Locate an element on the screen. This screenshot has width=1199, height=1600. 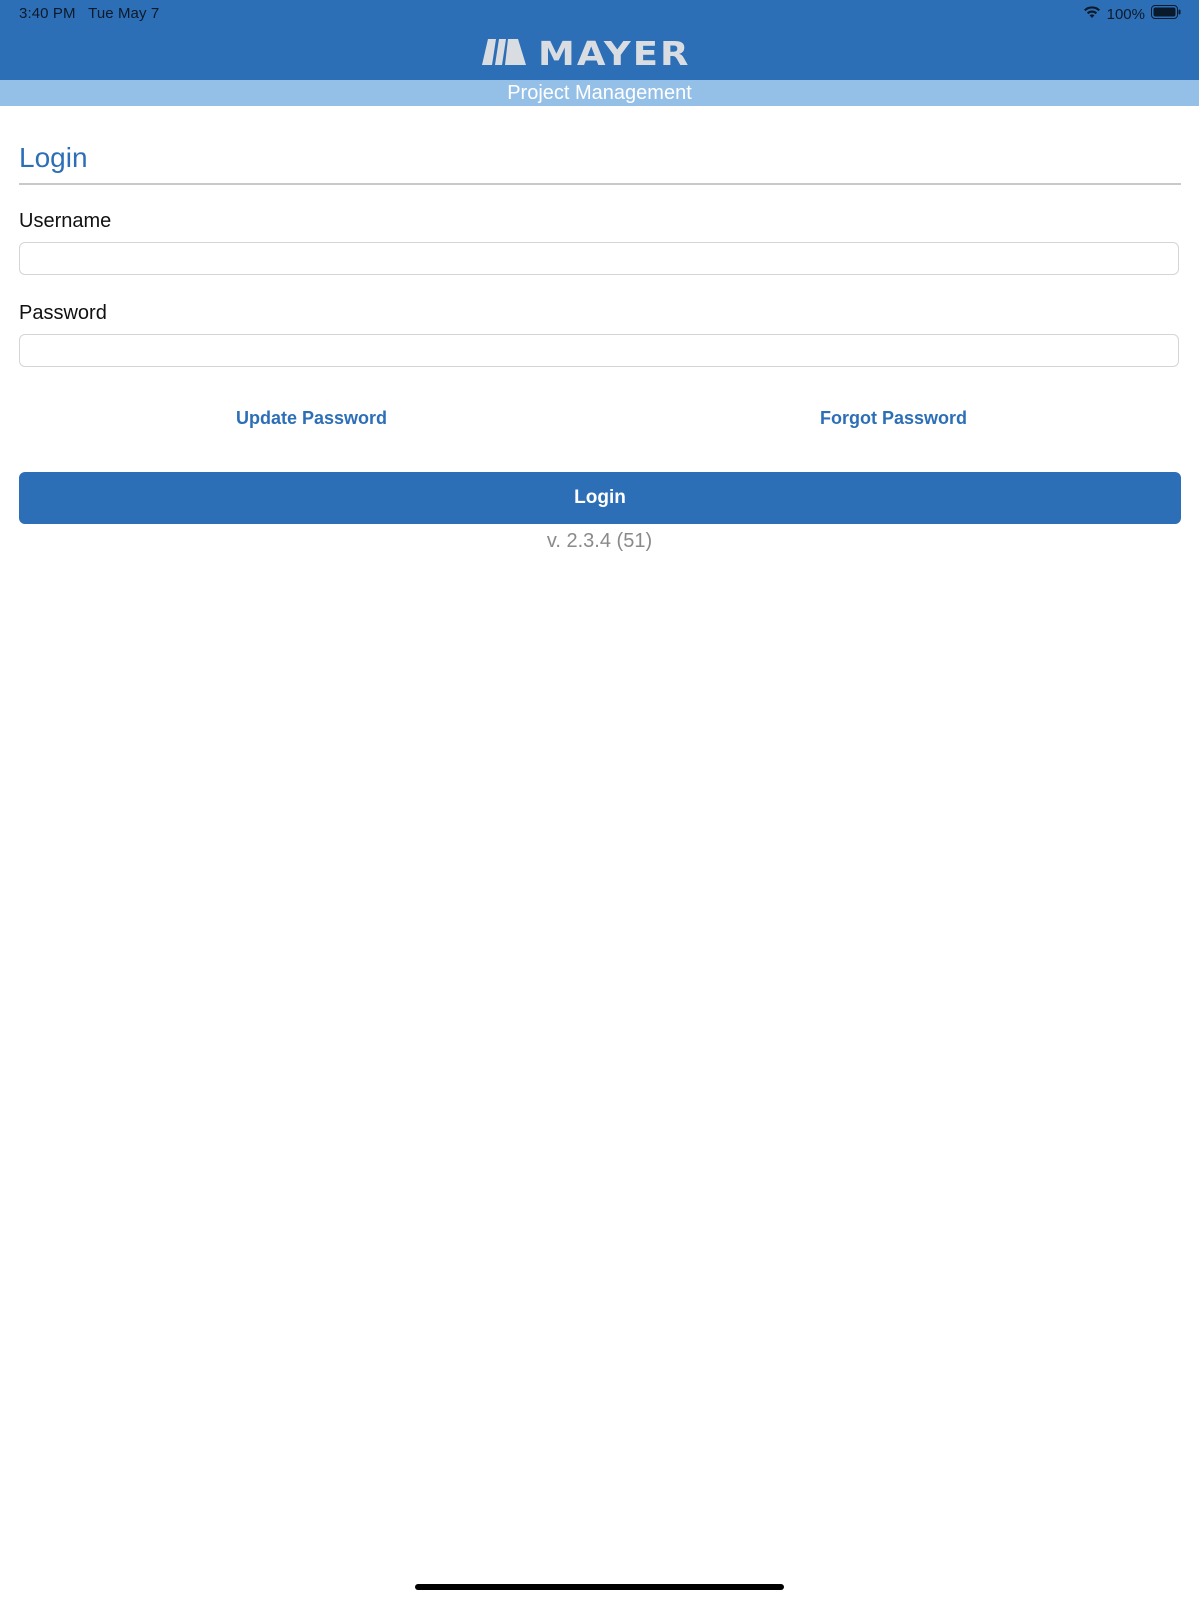
password-label: Password is located at coordinates (63, 313).